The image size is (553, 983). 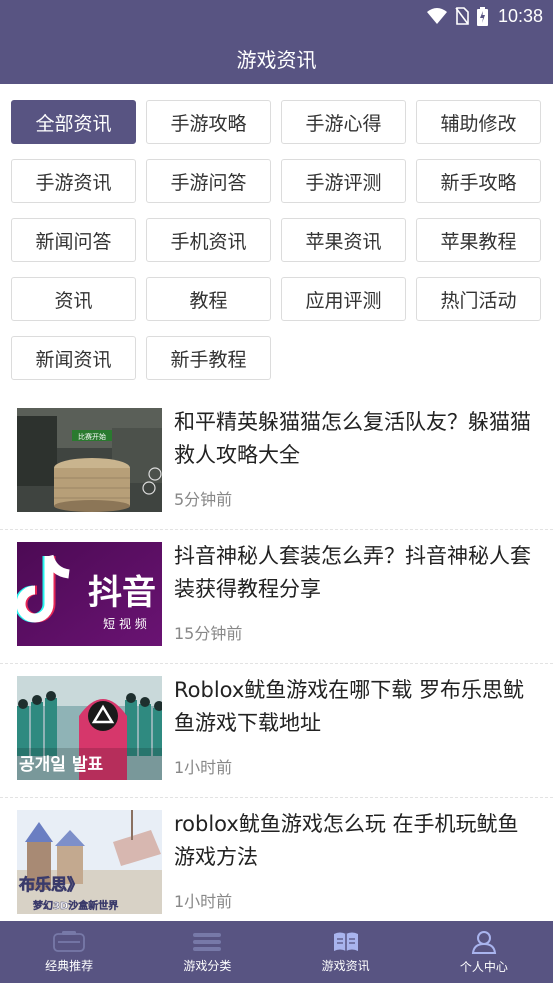 I want to click on news-title: Roblox鱿鱼游戏在哪下载 罗布乐思鱿鱼游戏下载地址, so click(x=349, y=706).